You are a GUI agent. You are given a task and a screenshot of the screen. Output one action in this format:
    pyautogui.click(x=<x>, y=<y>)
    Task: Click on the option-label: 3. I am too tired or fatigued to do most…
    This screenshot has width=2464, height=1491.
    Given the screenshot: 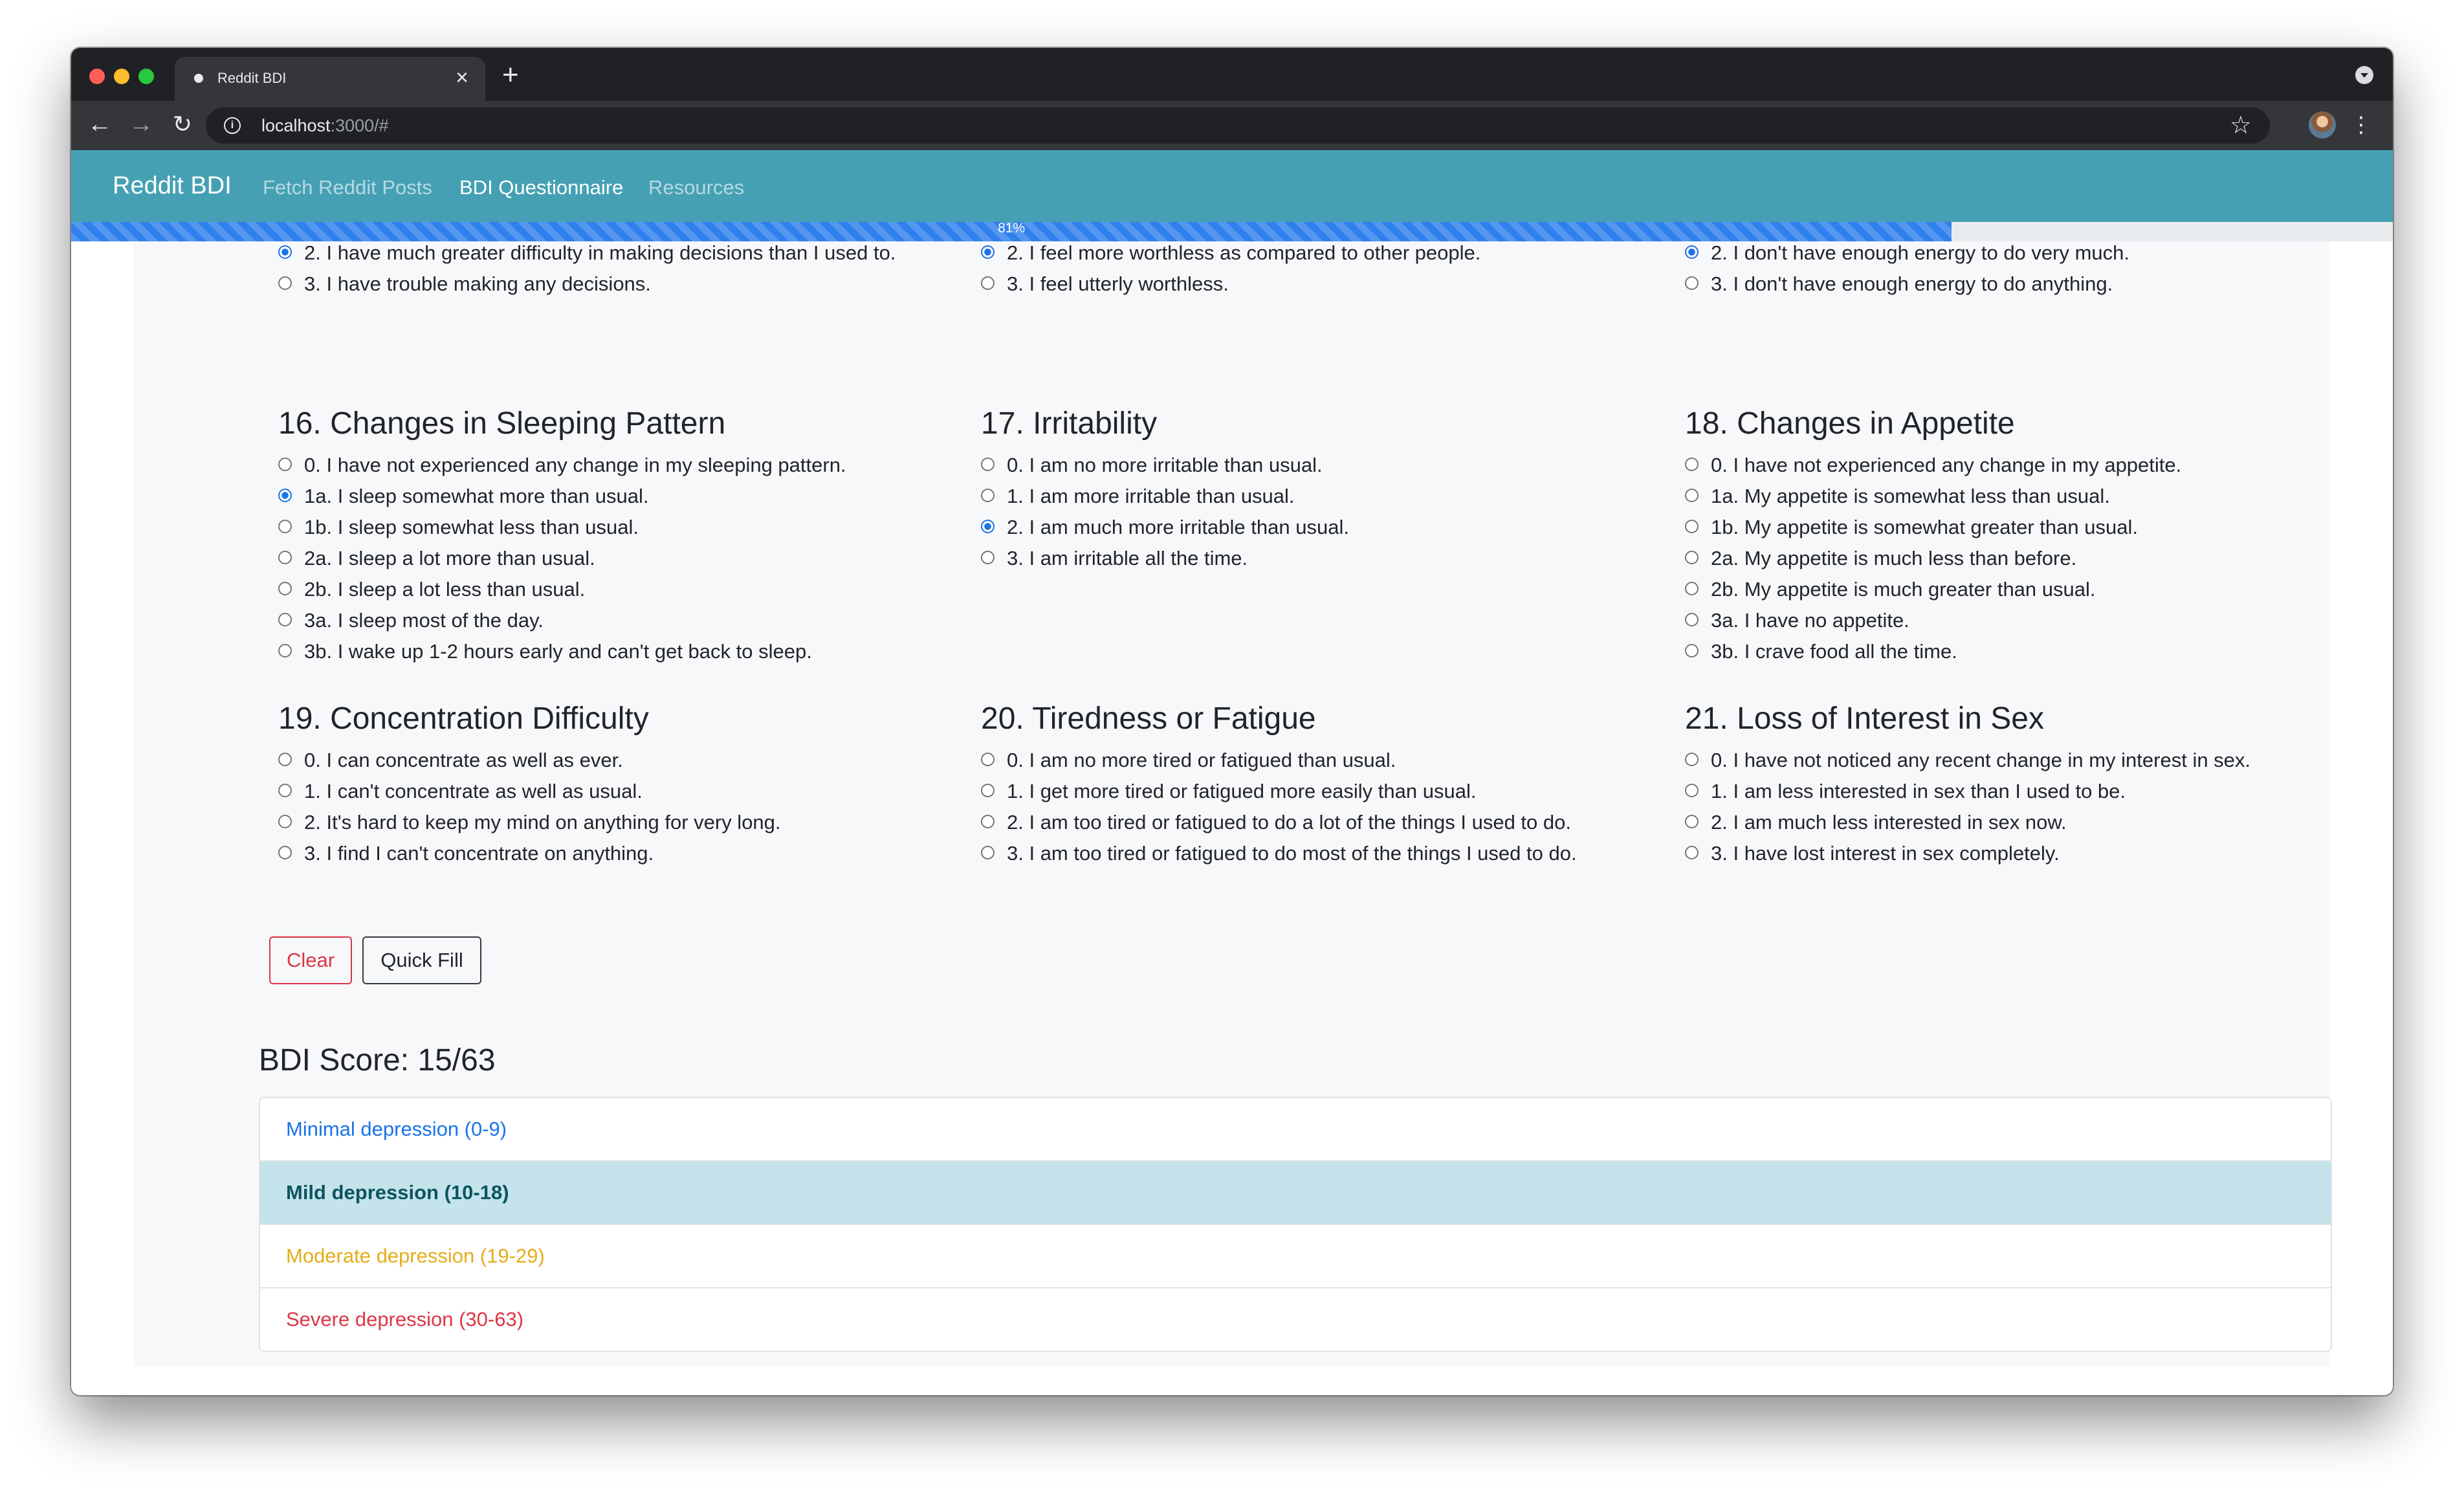 What is the action you would take?
    pyautogui.click(x=1292, y=853)
    